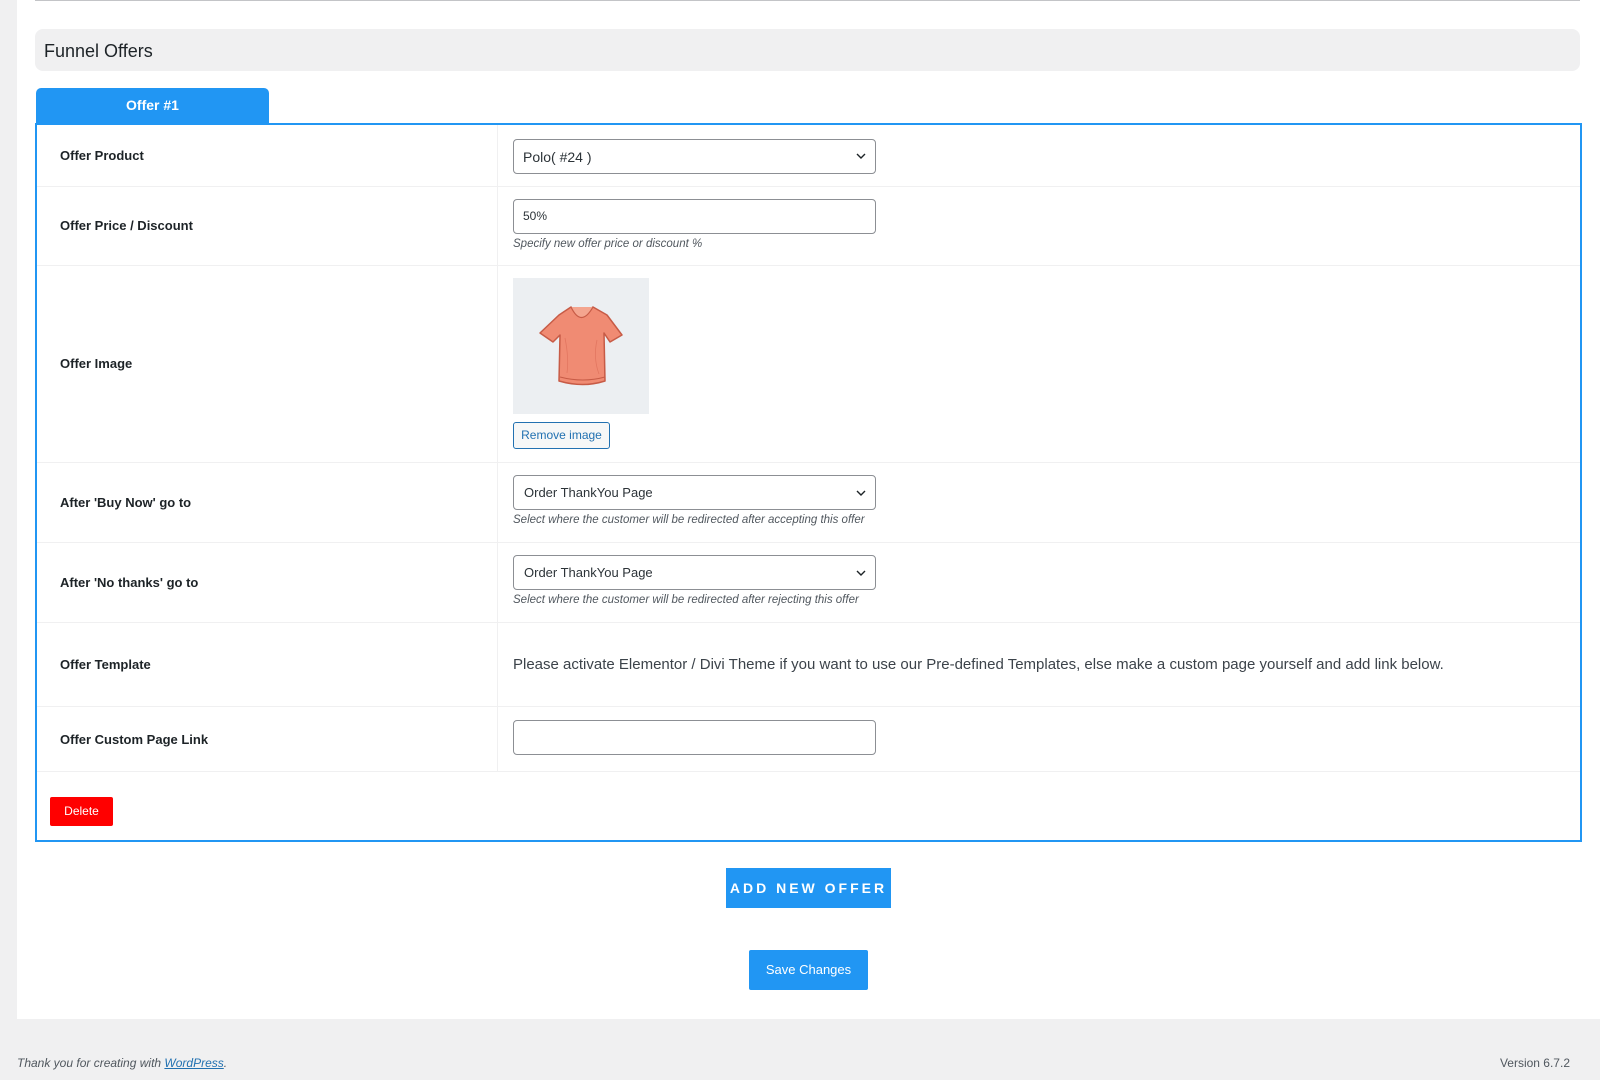 The width and height of the screenshot is (1600, 1080). I want to click on offer-product-value: Polo( #24 ), so click(557, 157).